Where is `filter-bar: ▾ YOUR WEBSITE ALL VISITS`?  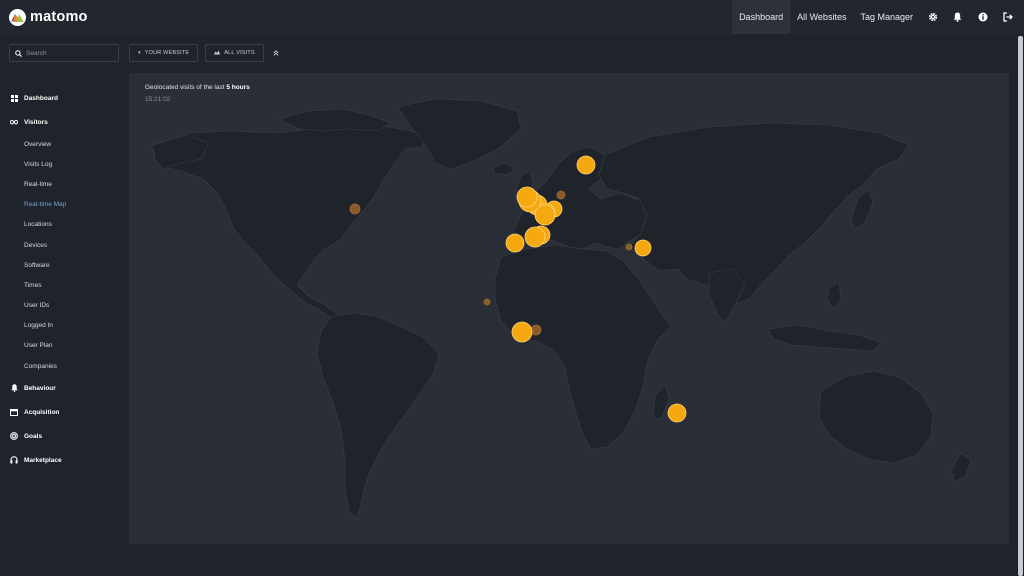 filter-bar: ▾ YOUR WEBSITE ALL VISITS is located at coordinates (205, 53).